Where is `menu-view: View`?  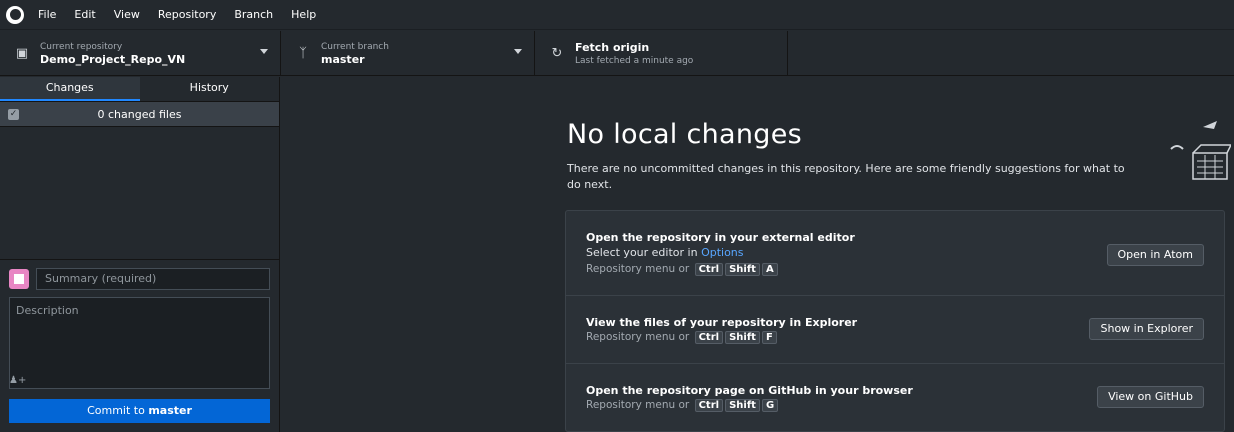
menu-view: View is located at coordinates (127, 14).